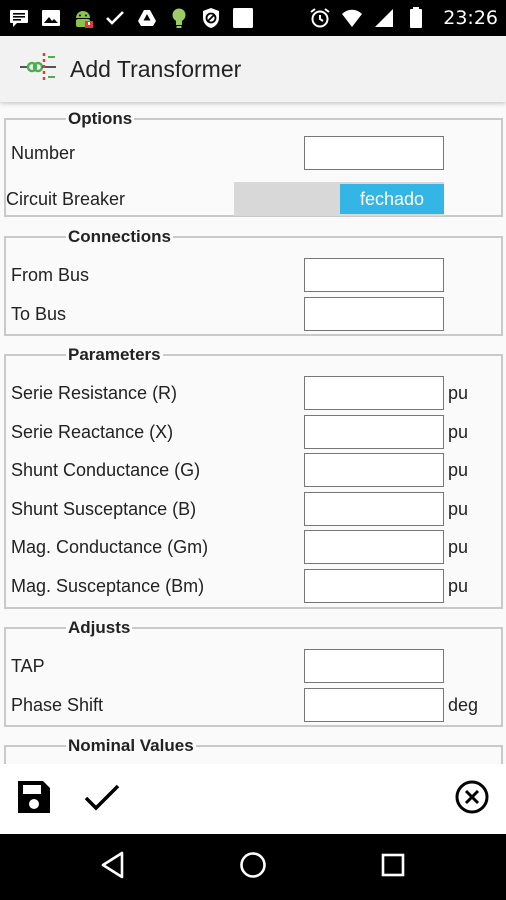 The width and height of the screenshot is (506, 900). Describe the element at coordinates (179, 18) in the screenshot. I see `bulb-icon` at that location.